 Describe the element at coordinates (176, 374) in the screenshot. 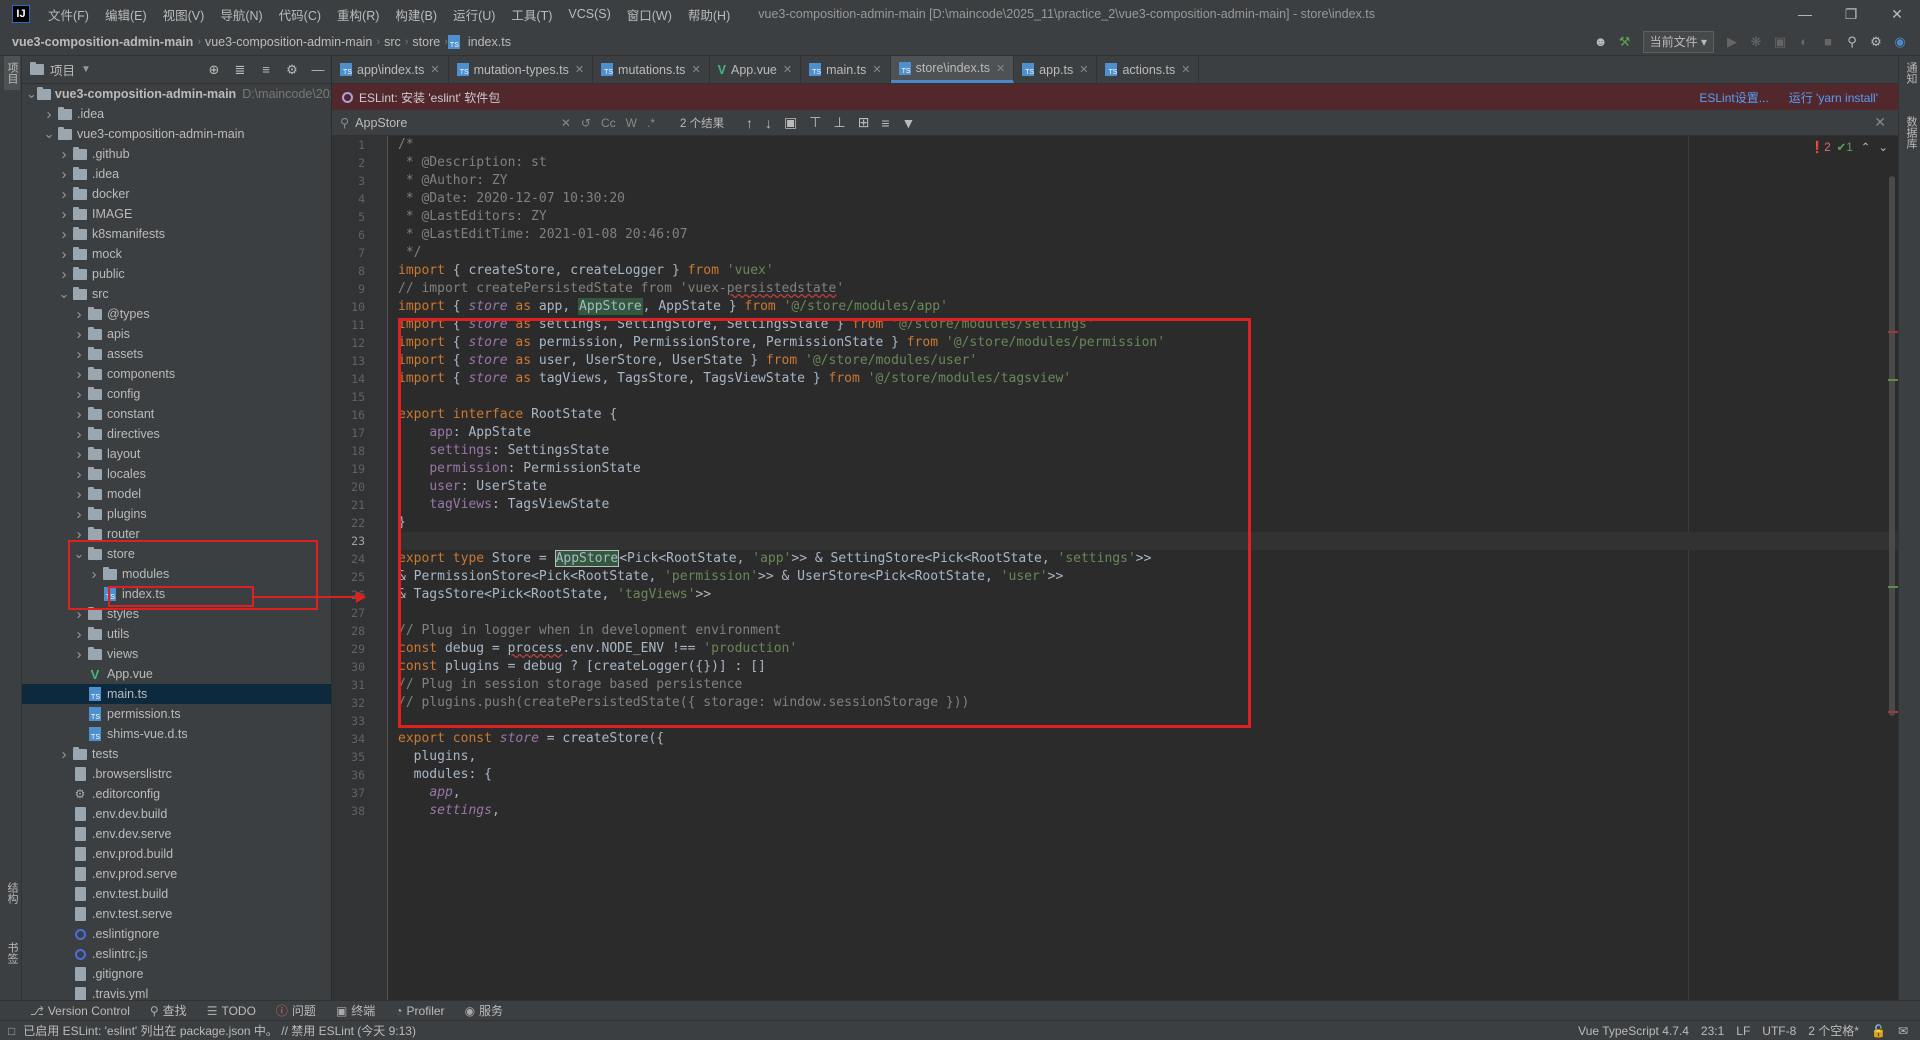

I see `tree-item: › components` at that location.